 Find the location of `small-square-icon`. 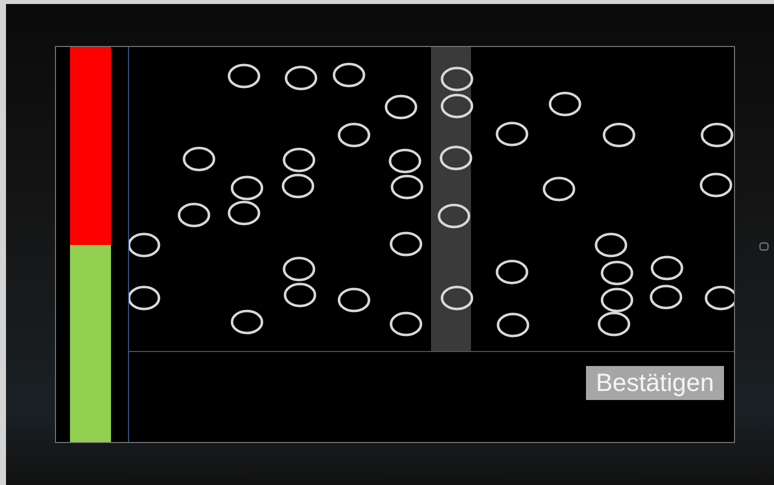

small-square-icon is located at coordinates (764, 246).